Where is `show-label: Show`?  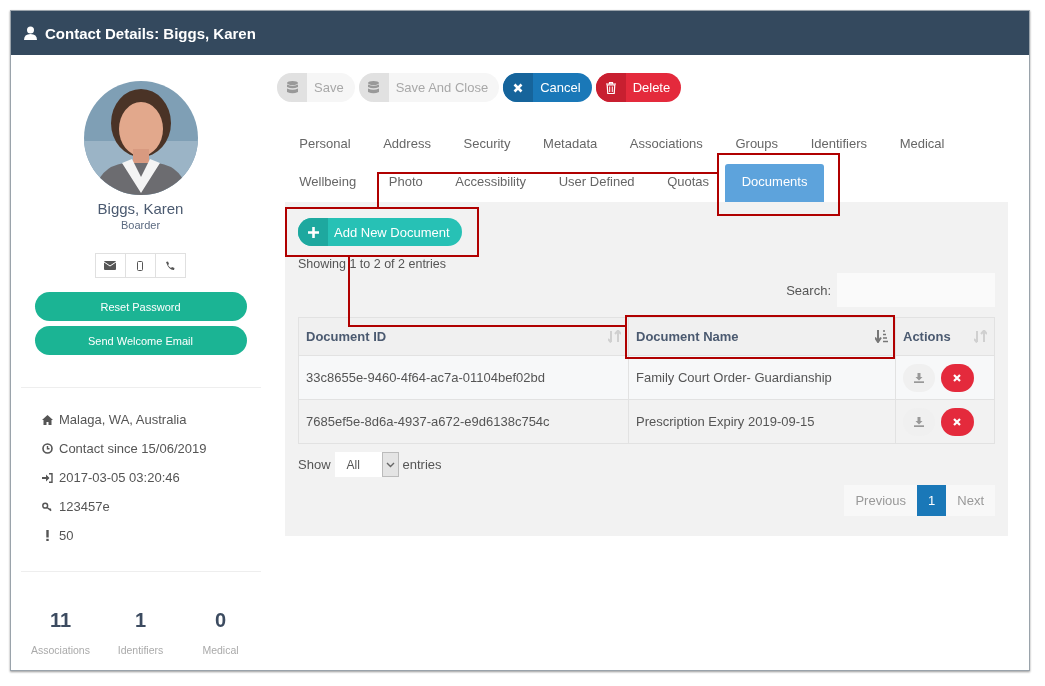
show-label: Show is located at coordinates (314, 464).